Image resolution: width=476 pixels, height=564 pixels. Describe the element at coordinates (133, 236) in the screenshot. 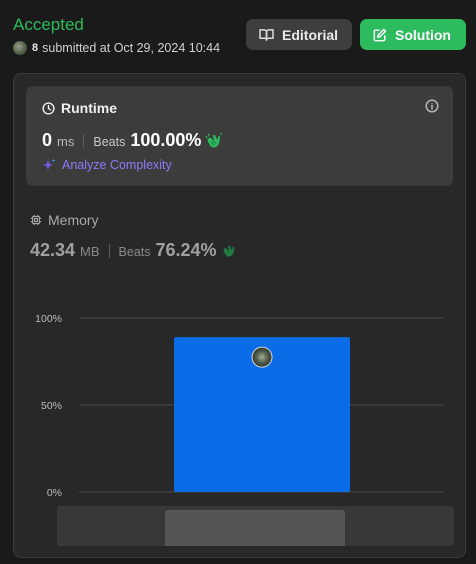

I see `memory-section: Memory 42.34 MB Beats 76.24%` at that location.